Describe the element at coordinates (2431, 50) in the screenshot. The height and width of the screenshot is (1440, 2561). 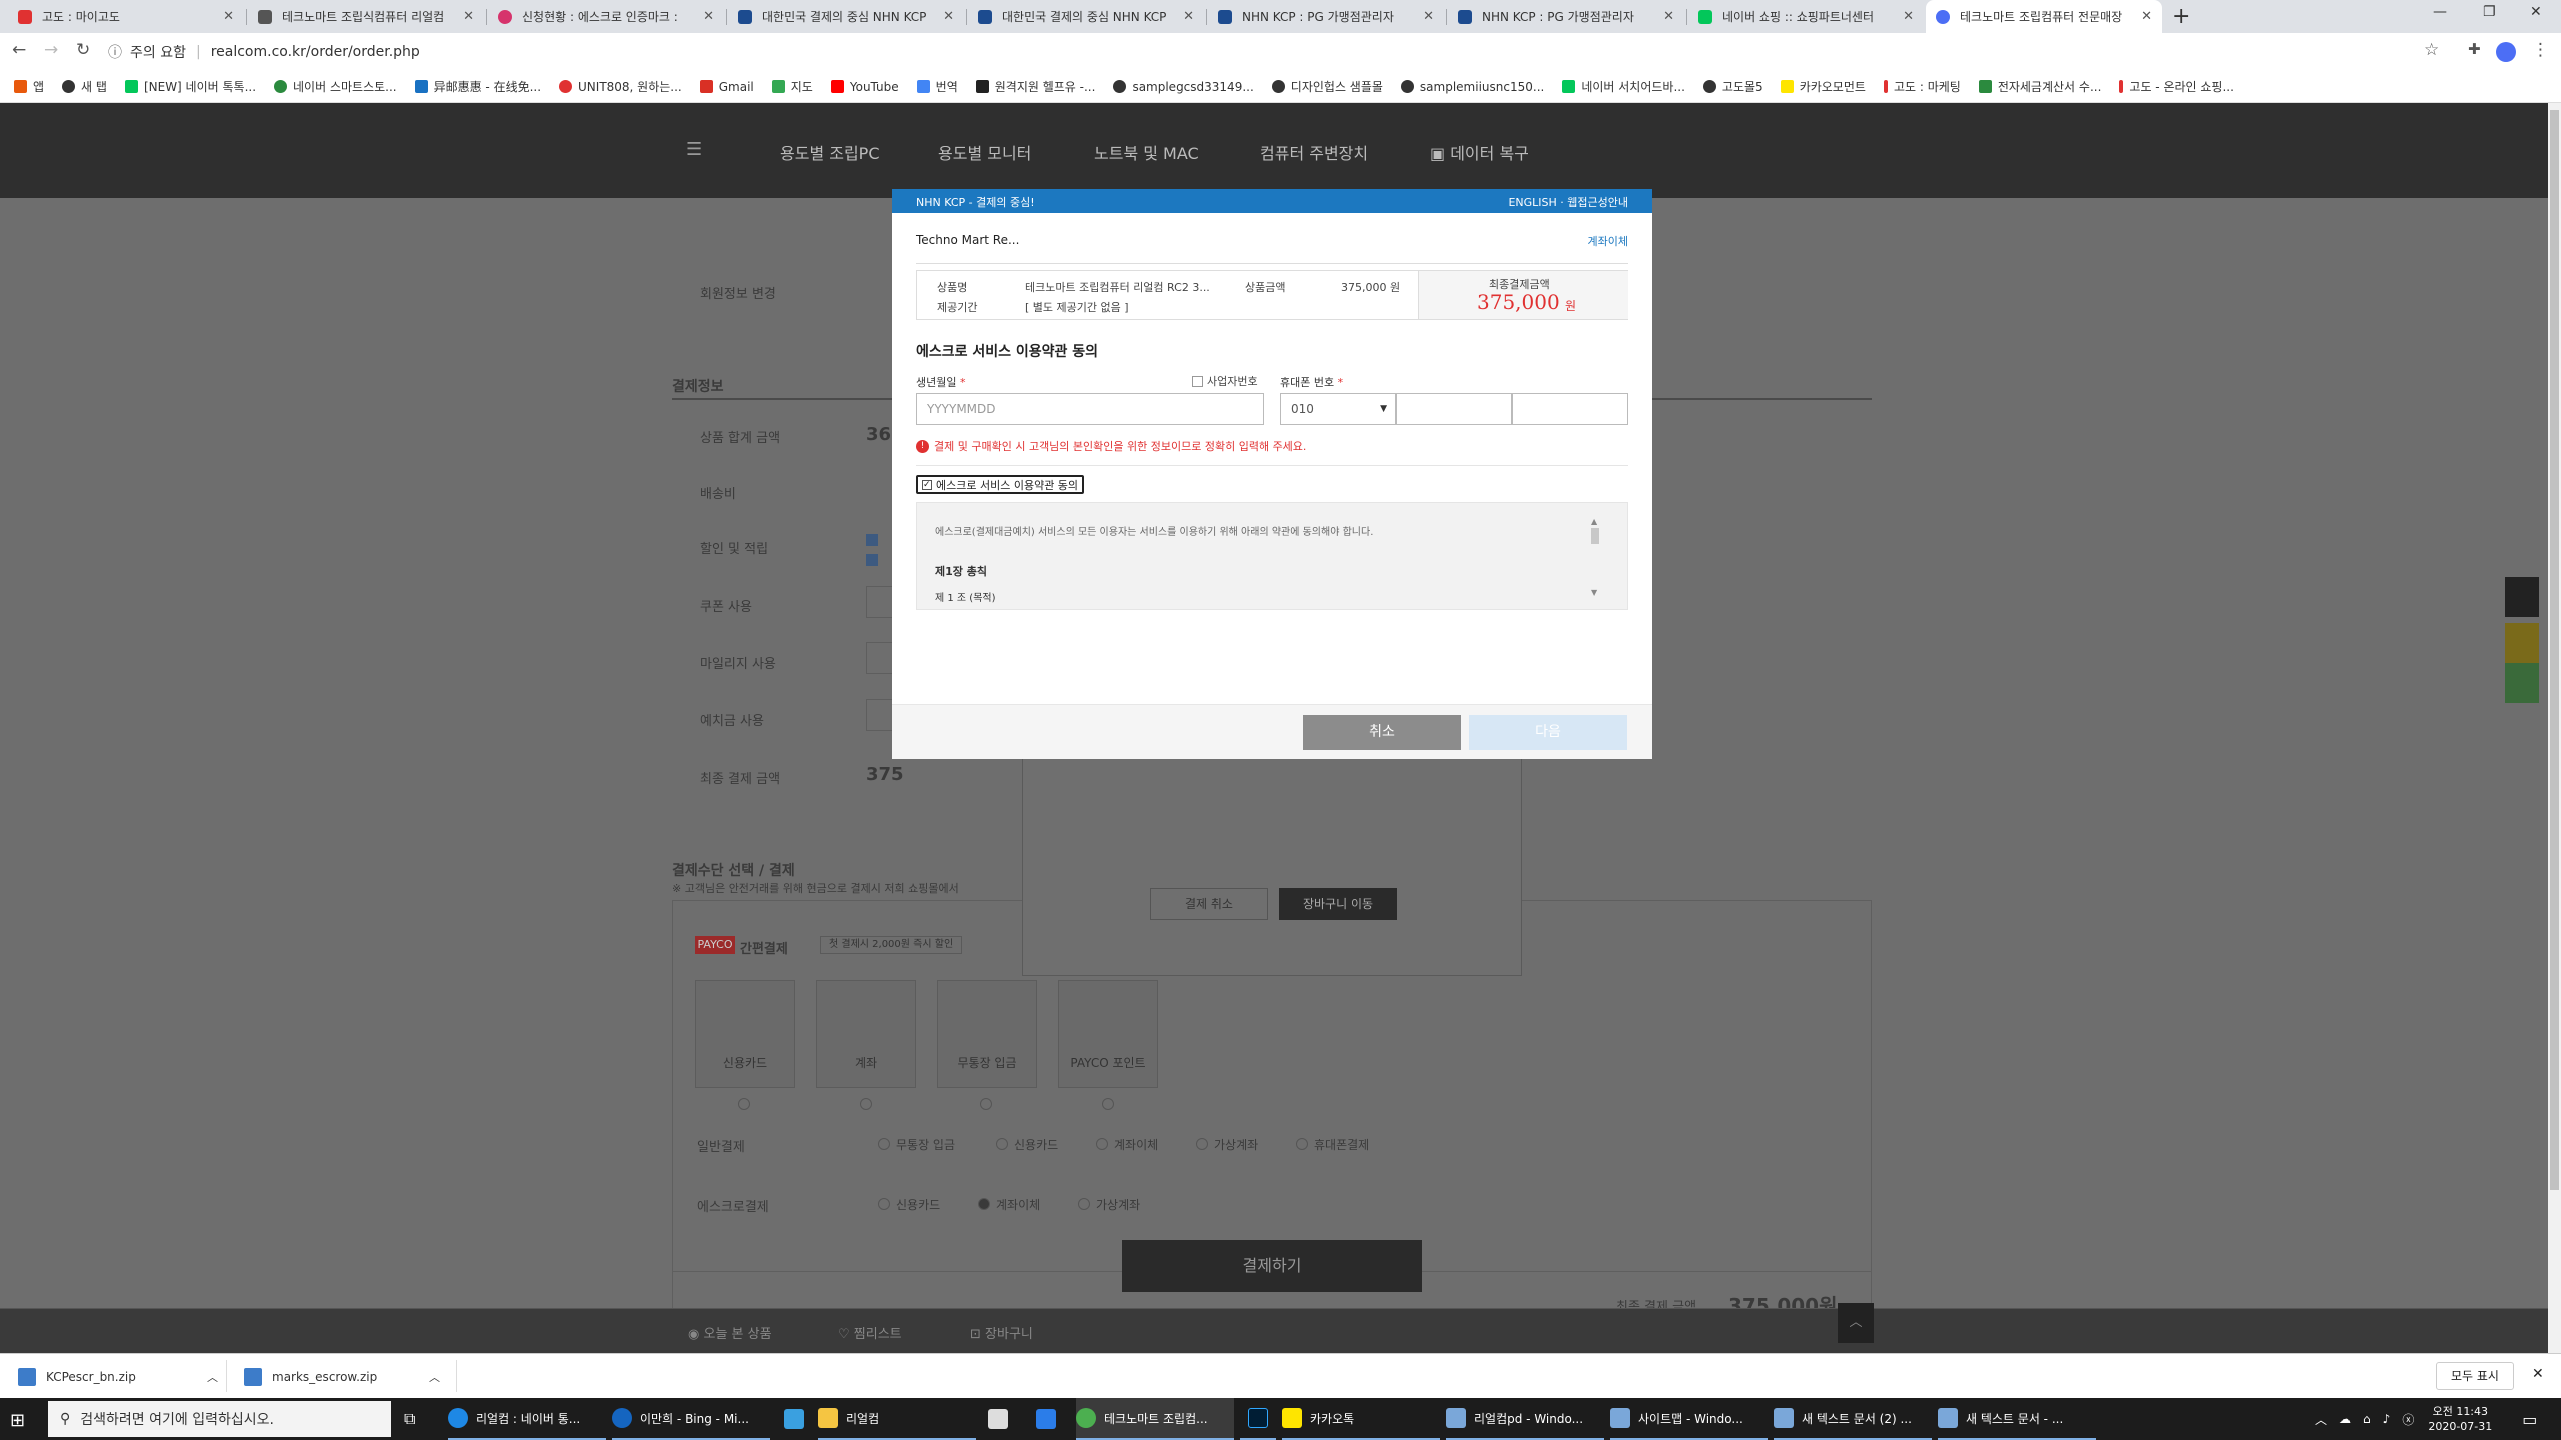
I see `bookmark-star-icon: ☆` at that location.